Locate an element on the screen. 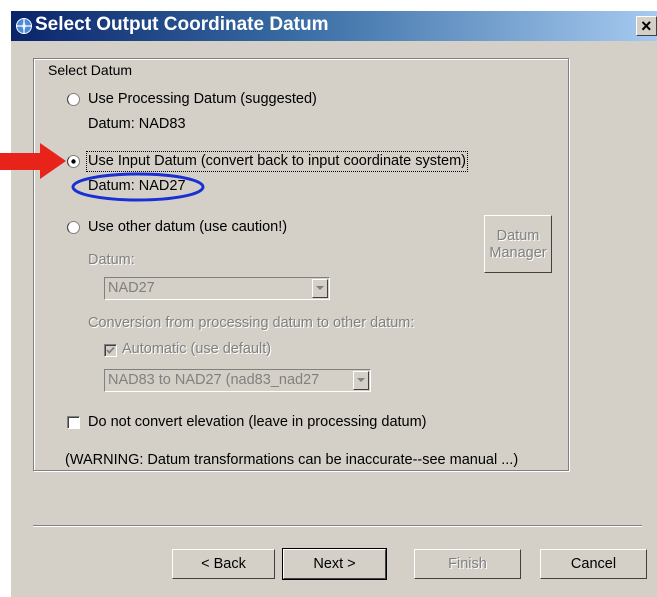  radio-input-datum is located at coordinates (73, 161).